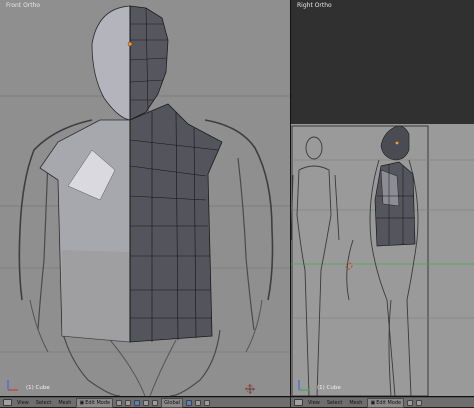 Image resolution: width=474 pixels, height=408 pixels. Describe the element at coordinates (155, 402) in the screenshot. I see `rotate-icon` at that location.